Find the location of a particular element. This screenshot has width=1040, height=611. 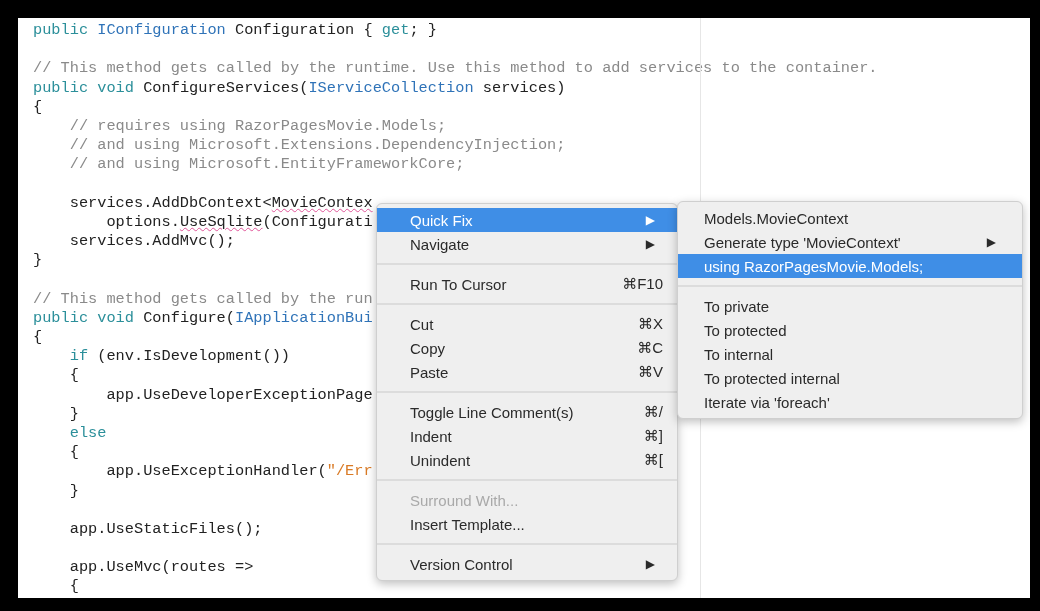

code-line: // requires using RazorPagesMovie.Models; is located at coordinates (257, 126).